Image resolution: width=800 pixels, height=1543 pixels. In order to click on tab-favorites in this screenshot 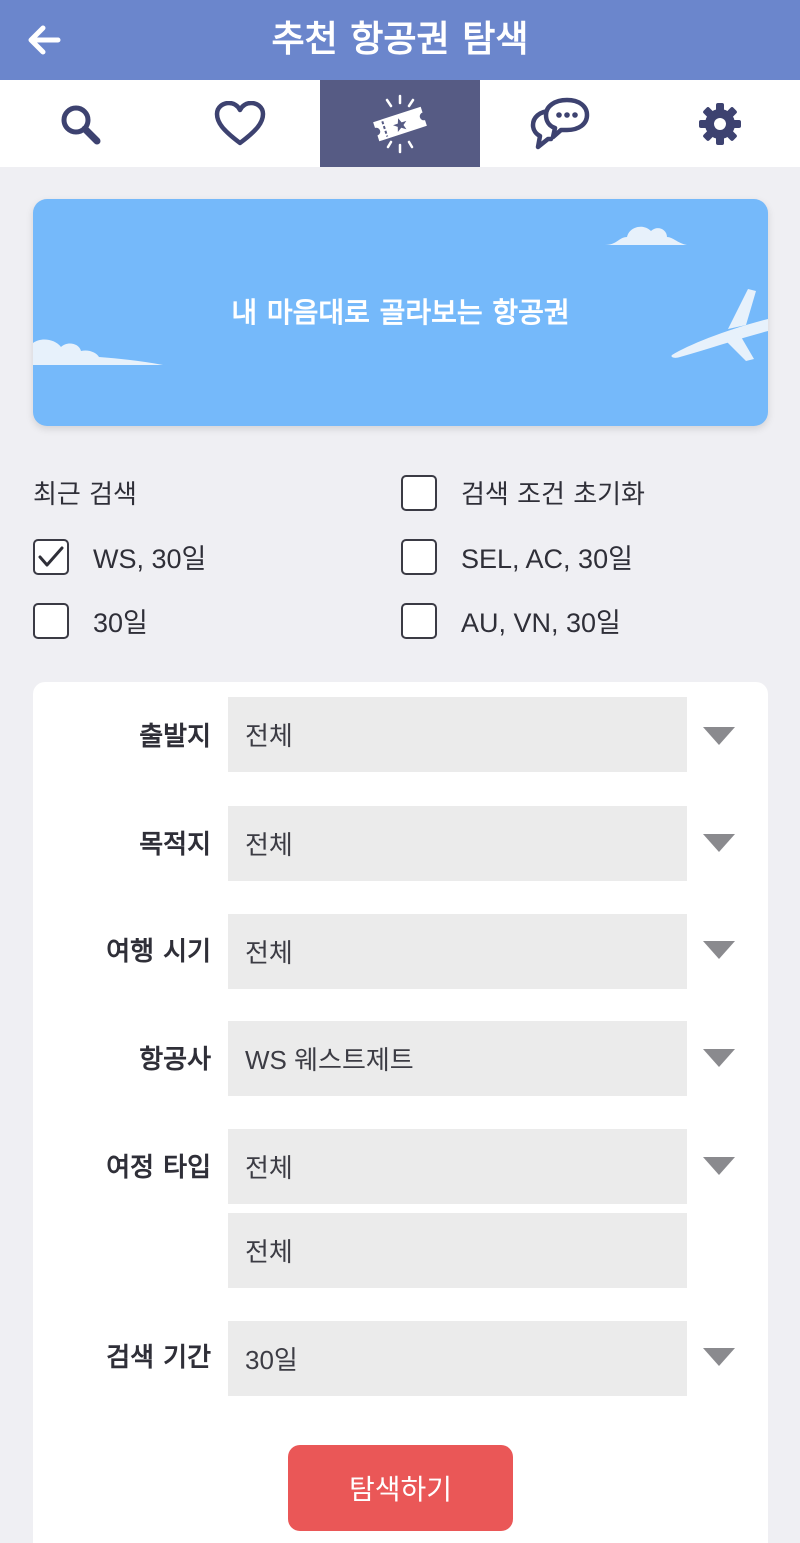, I will do `click(240, 123)`.